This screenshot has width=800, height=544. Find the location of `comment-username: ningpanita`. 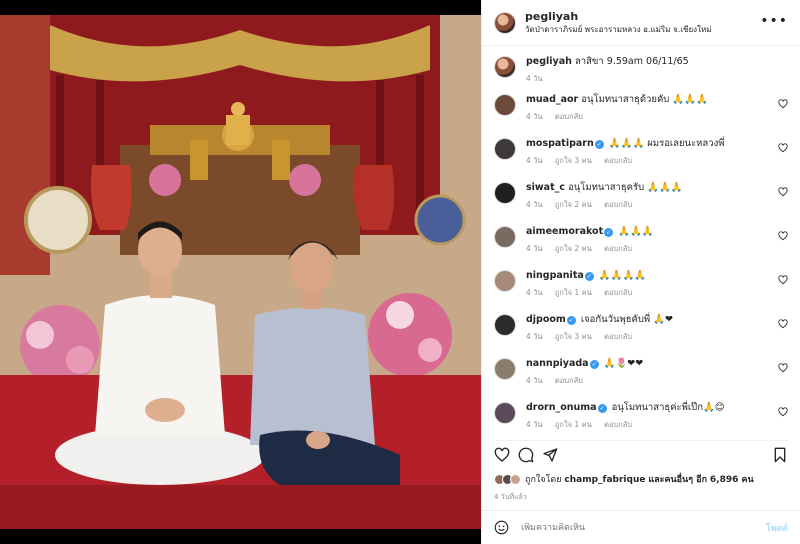

comment-username: ningpanita is located at coordinates (555, 275).